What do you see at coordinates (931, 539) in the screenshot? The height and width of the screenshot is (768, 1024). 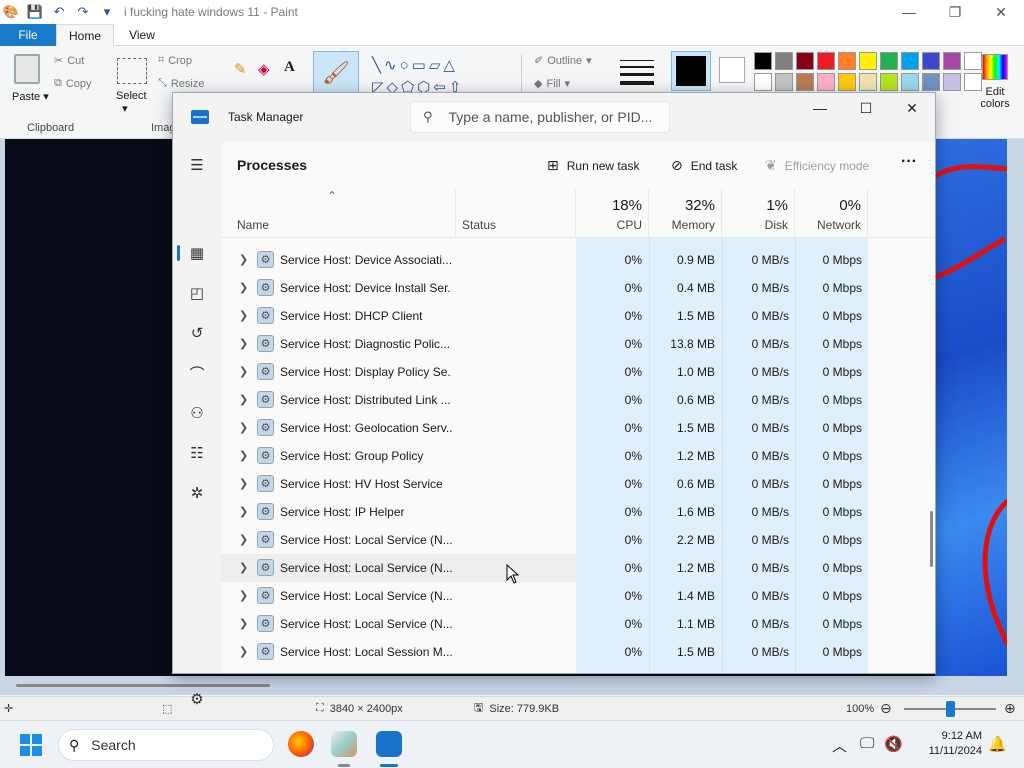 I see `process-list-scrollbar` at bounding box center [931, 539].